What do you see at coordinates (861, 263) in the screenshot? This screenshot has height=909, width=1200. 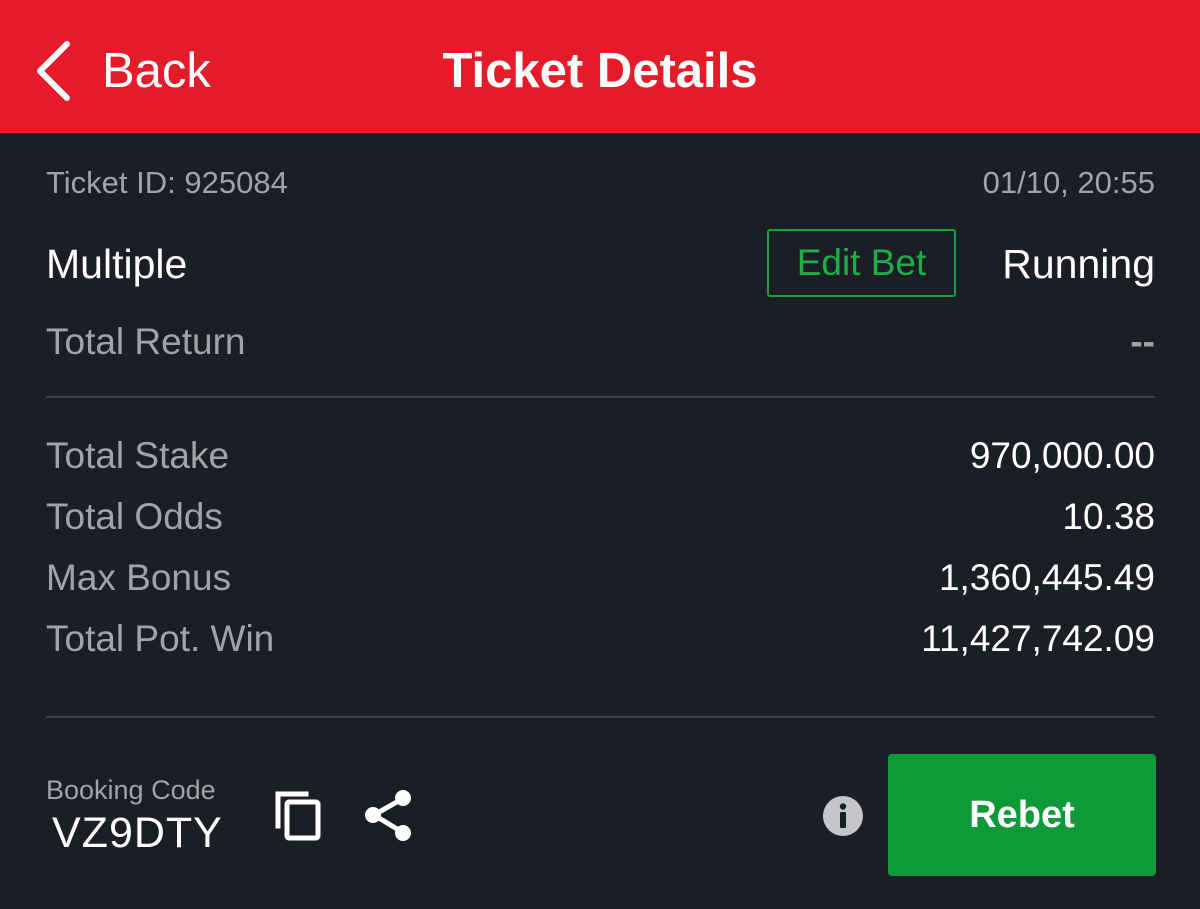 I see `edit-bet-button: Edit Bet` at bounding box center [861, 263].